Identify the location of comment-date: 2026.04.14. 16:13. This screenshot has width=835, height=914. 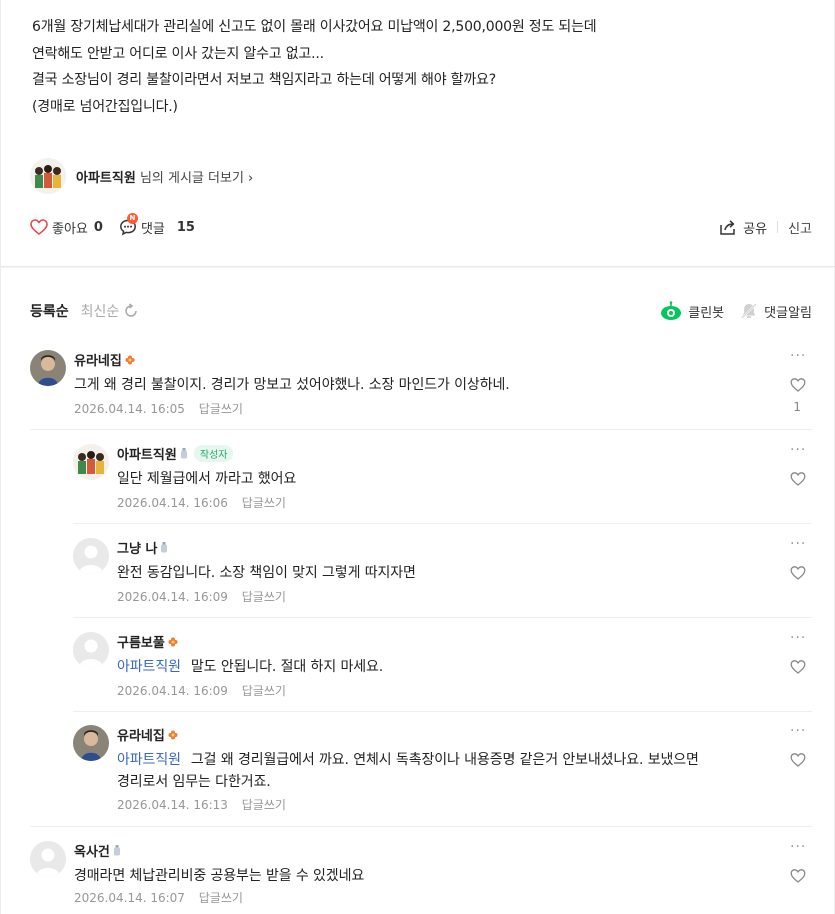
(172, 805).